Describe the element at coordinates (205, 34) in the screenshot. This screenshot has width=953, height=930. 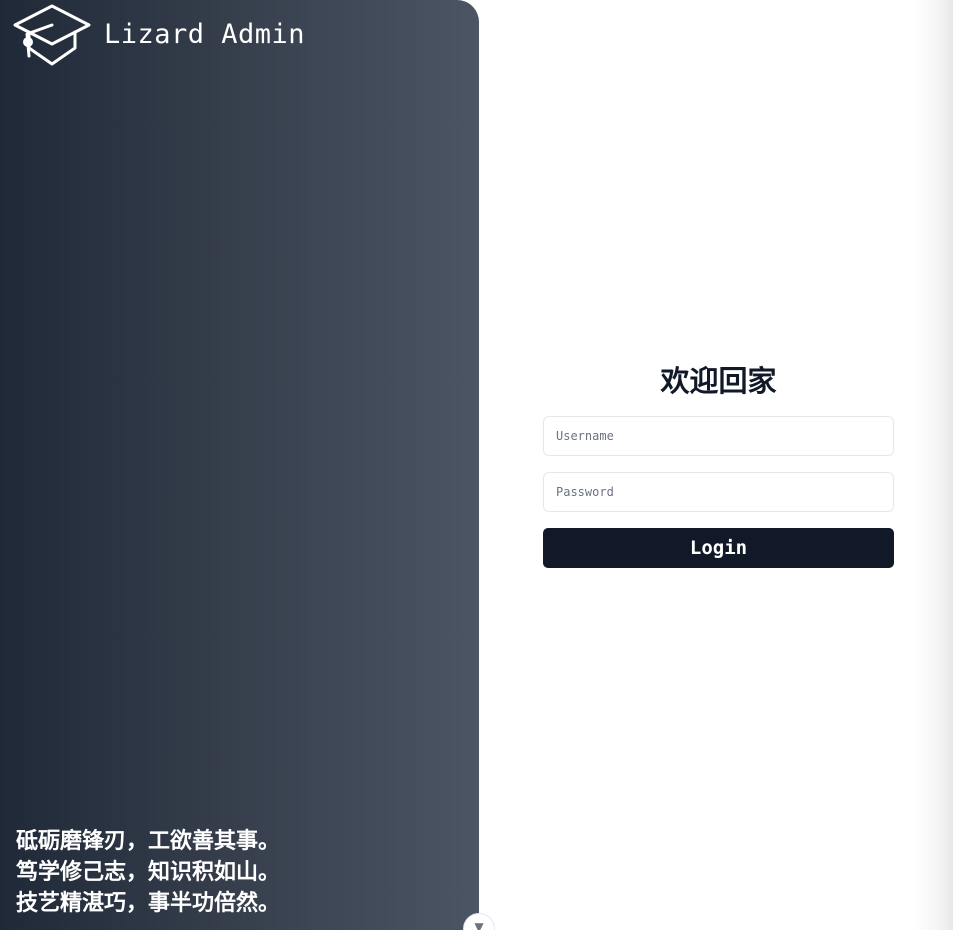
I see `app-name: Lizard Admin` at that location.